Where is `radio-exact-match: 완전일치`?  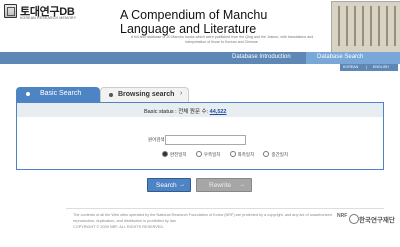 radio-exact-match: 완전일치 is located at coordinates (174, 154).